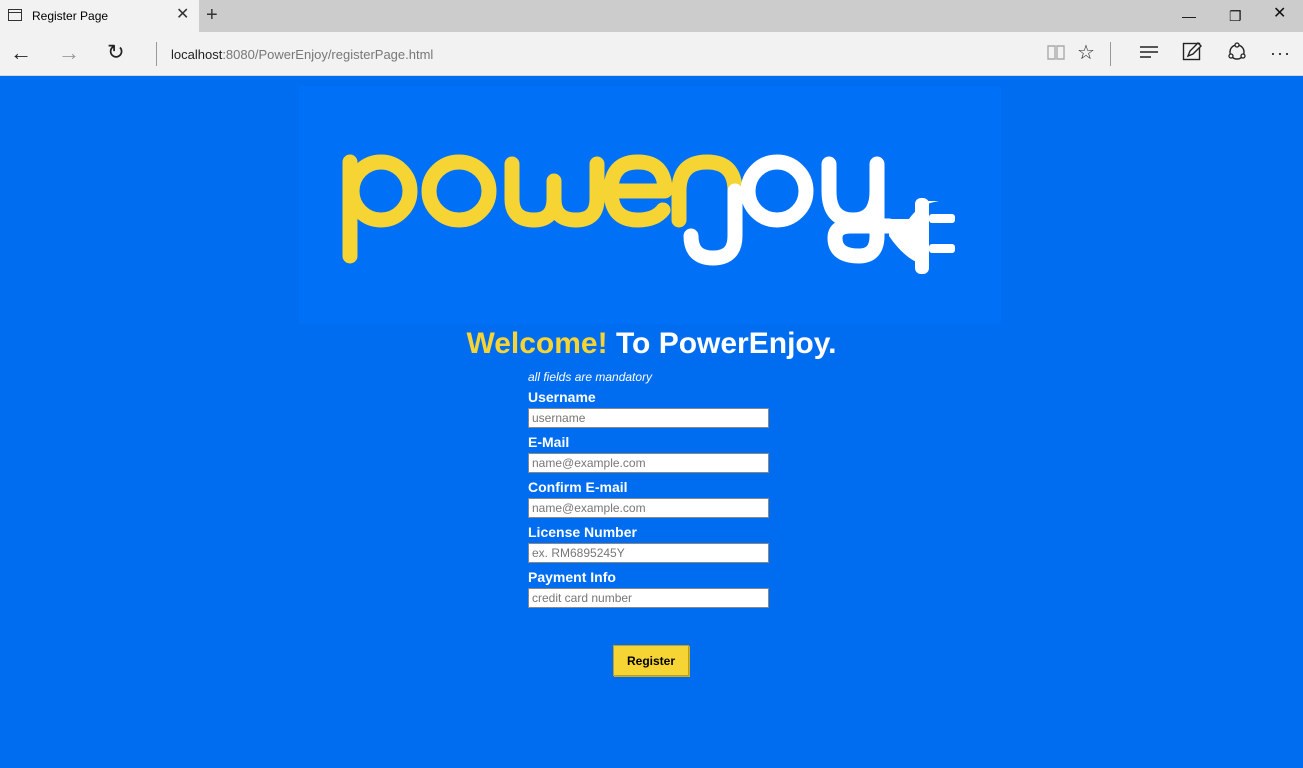  What do you see at coordinates (562, 397) in the screenshot?
I see `username-label: Username` at bounding box center [562, 397].